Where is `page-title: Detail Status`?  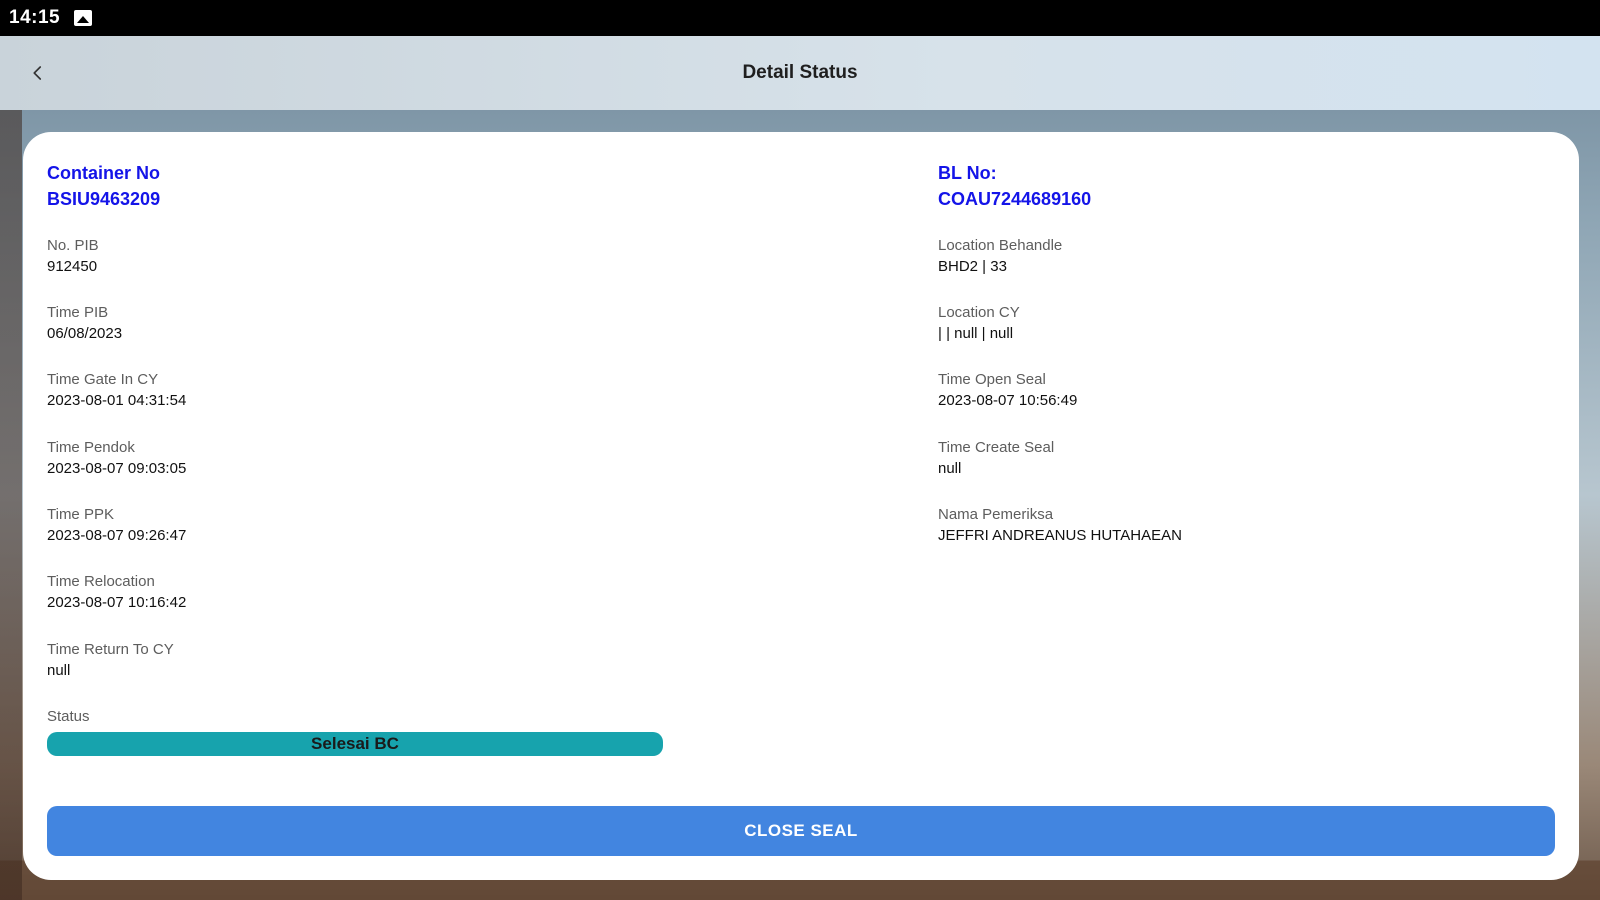
page-title: Detail Status is located at coordinates (800, 72).